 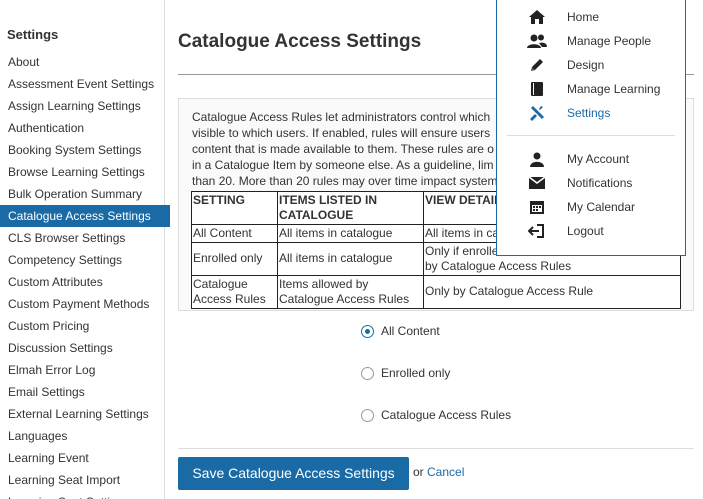 I want to click on table-cell: Only by Catalogue Access Rule, so click(x=552, y=292).